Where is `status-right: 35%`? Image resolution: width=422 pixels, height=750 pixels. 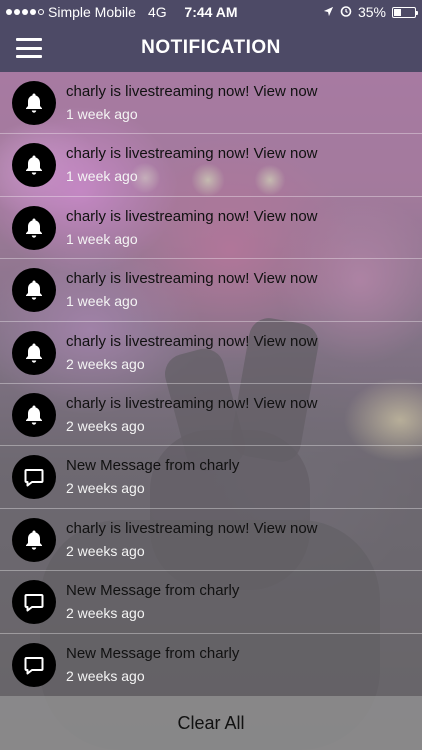
status-right: 35% is located at coordinates (370, 12).